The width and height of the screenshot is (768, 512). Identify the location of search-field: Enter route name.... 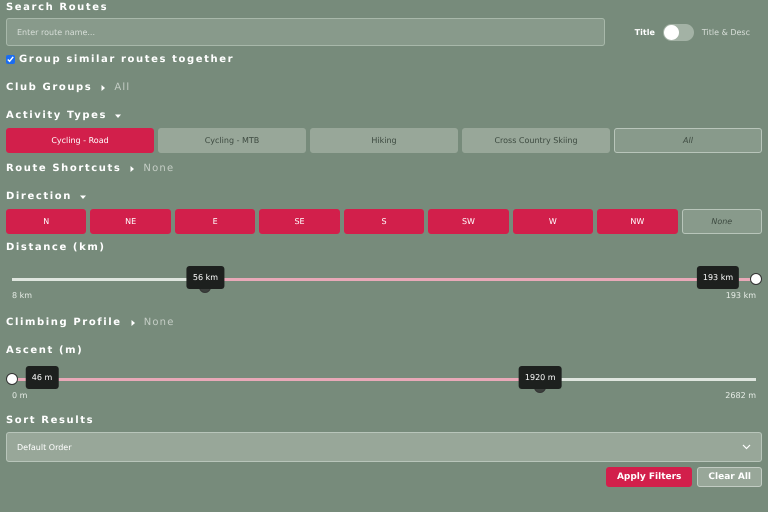
(305, 32).